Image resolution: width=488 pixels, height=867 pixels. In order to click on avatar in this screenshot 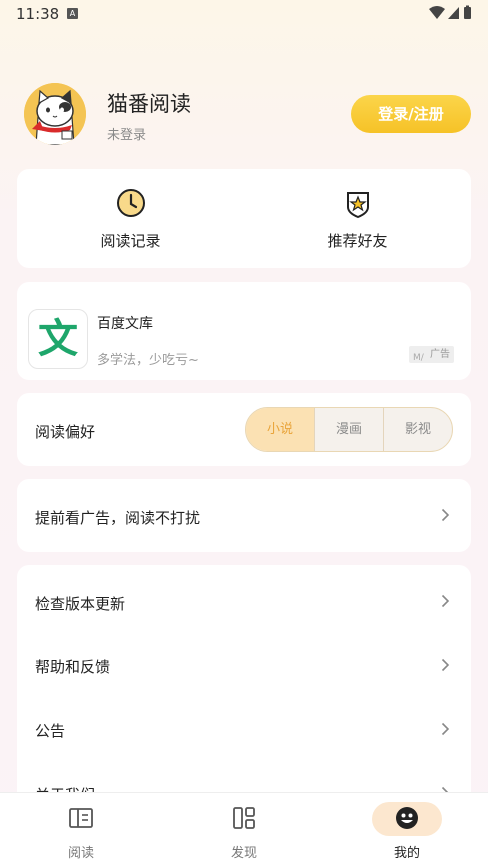, I will do `click(55, 114)`.